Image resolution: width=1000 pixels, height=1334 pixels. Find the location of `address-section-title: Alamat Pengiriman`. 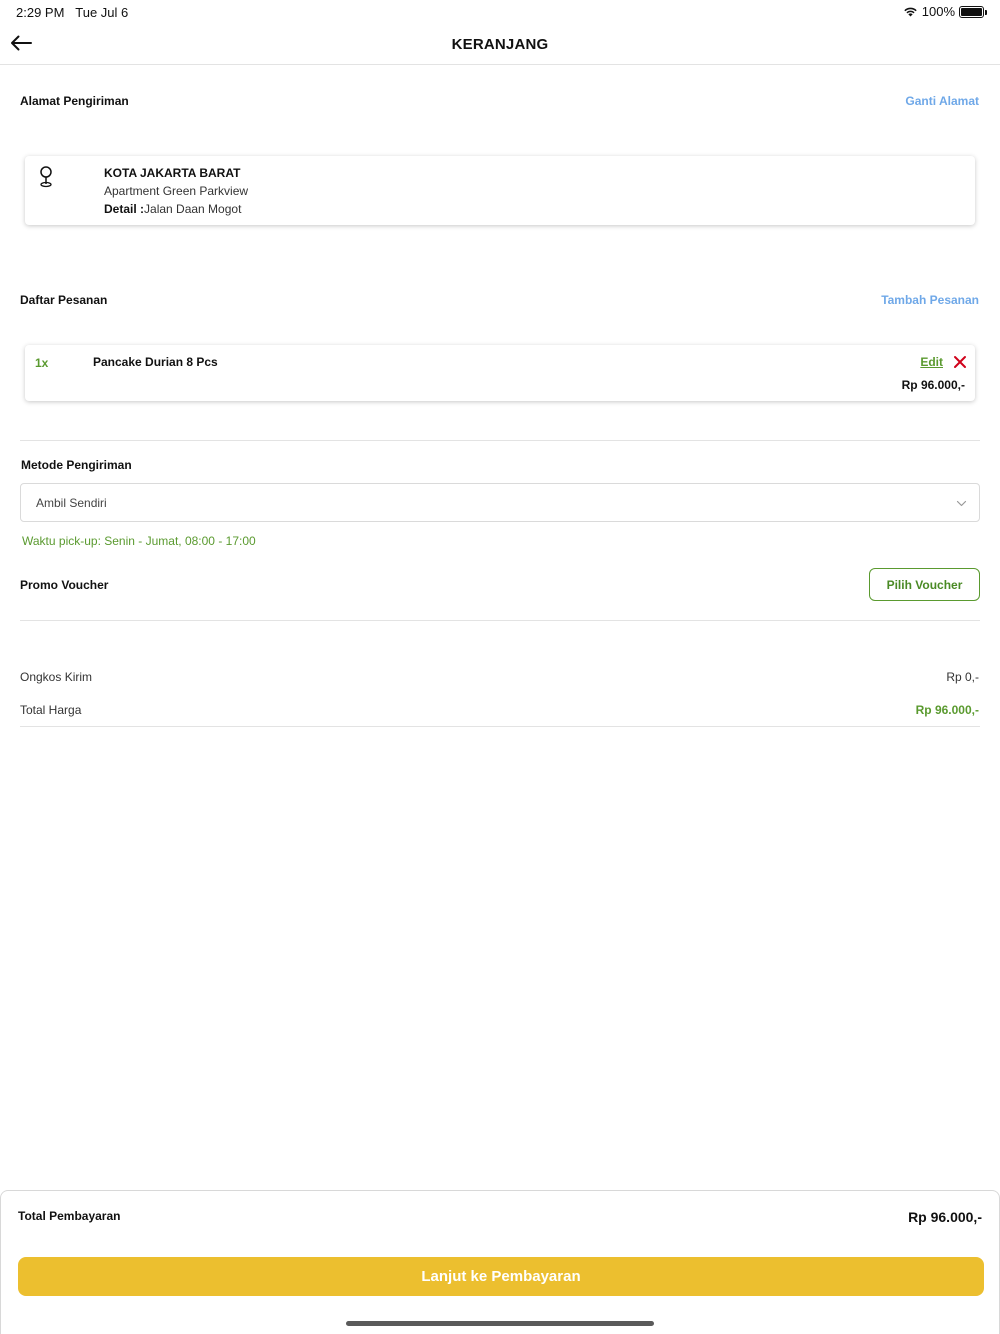

address-section-title: Alamat Pengiriman is located at coordinates (74, 101).